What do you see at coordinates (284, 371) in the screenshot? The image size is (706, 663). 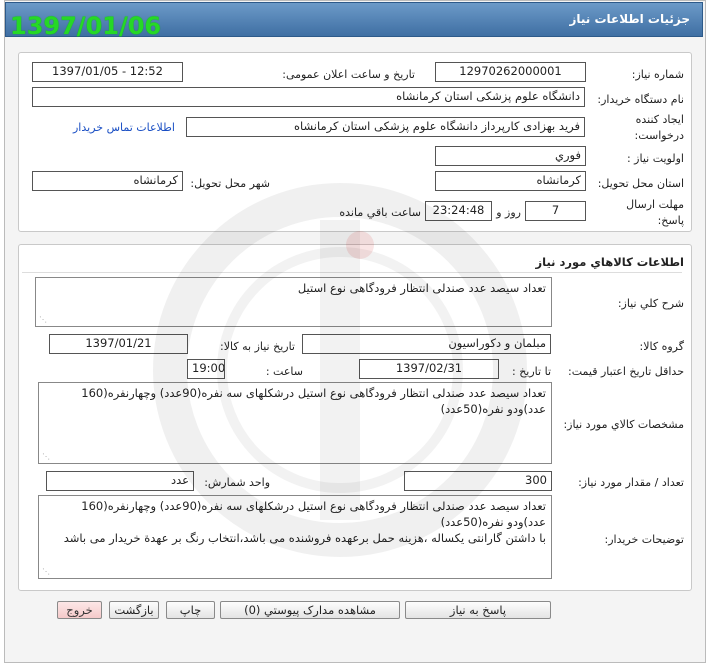 I see `hour-label: ساعت :` at bounding box center [284, 371].